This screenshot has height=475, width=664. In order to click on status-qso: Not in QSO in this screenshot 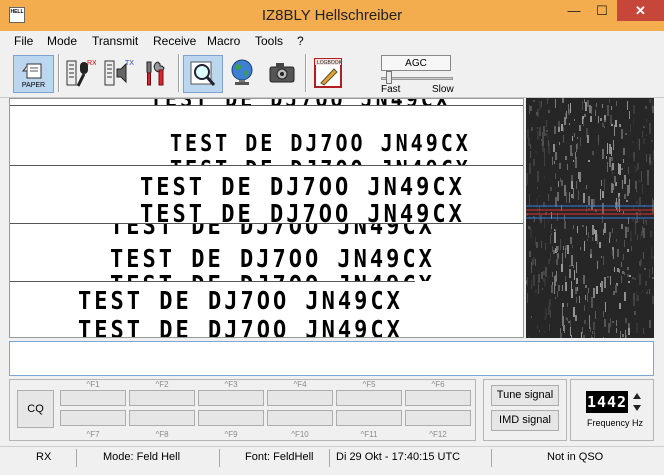, I will do `click(575, 457)`.